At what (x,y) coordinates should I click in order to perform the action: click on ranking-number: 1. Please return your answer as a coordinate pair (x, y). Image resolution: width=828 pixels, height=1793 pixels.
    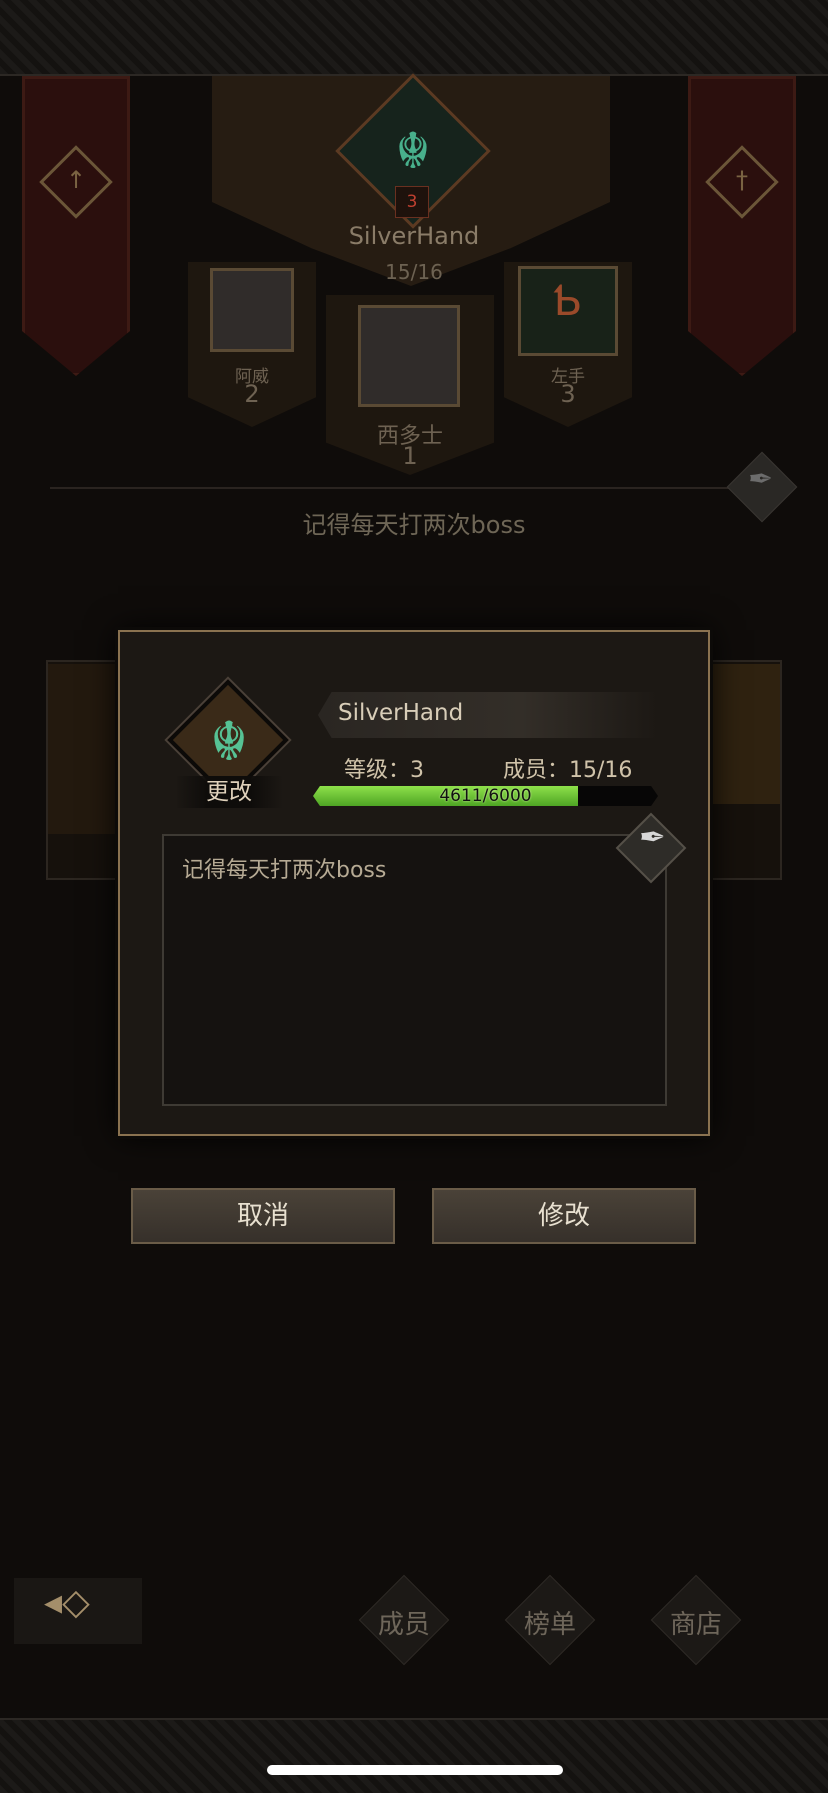
    Looking at the image, I should click on (410, 456).